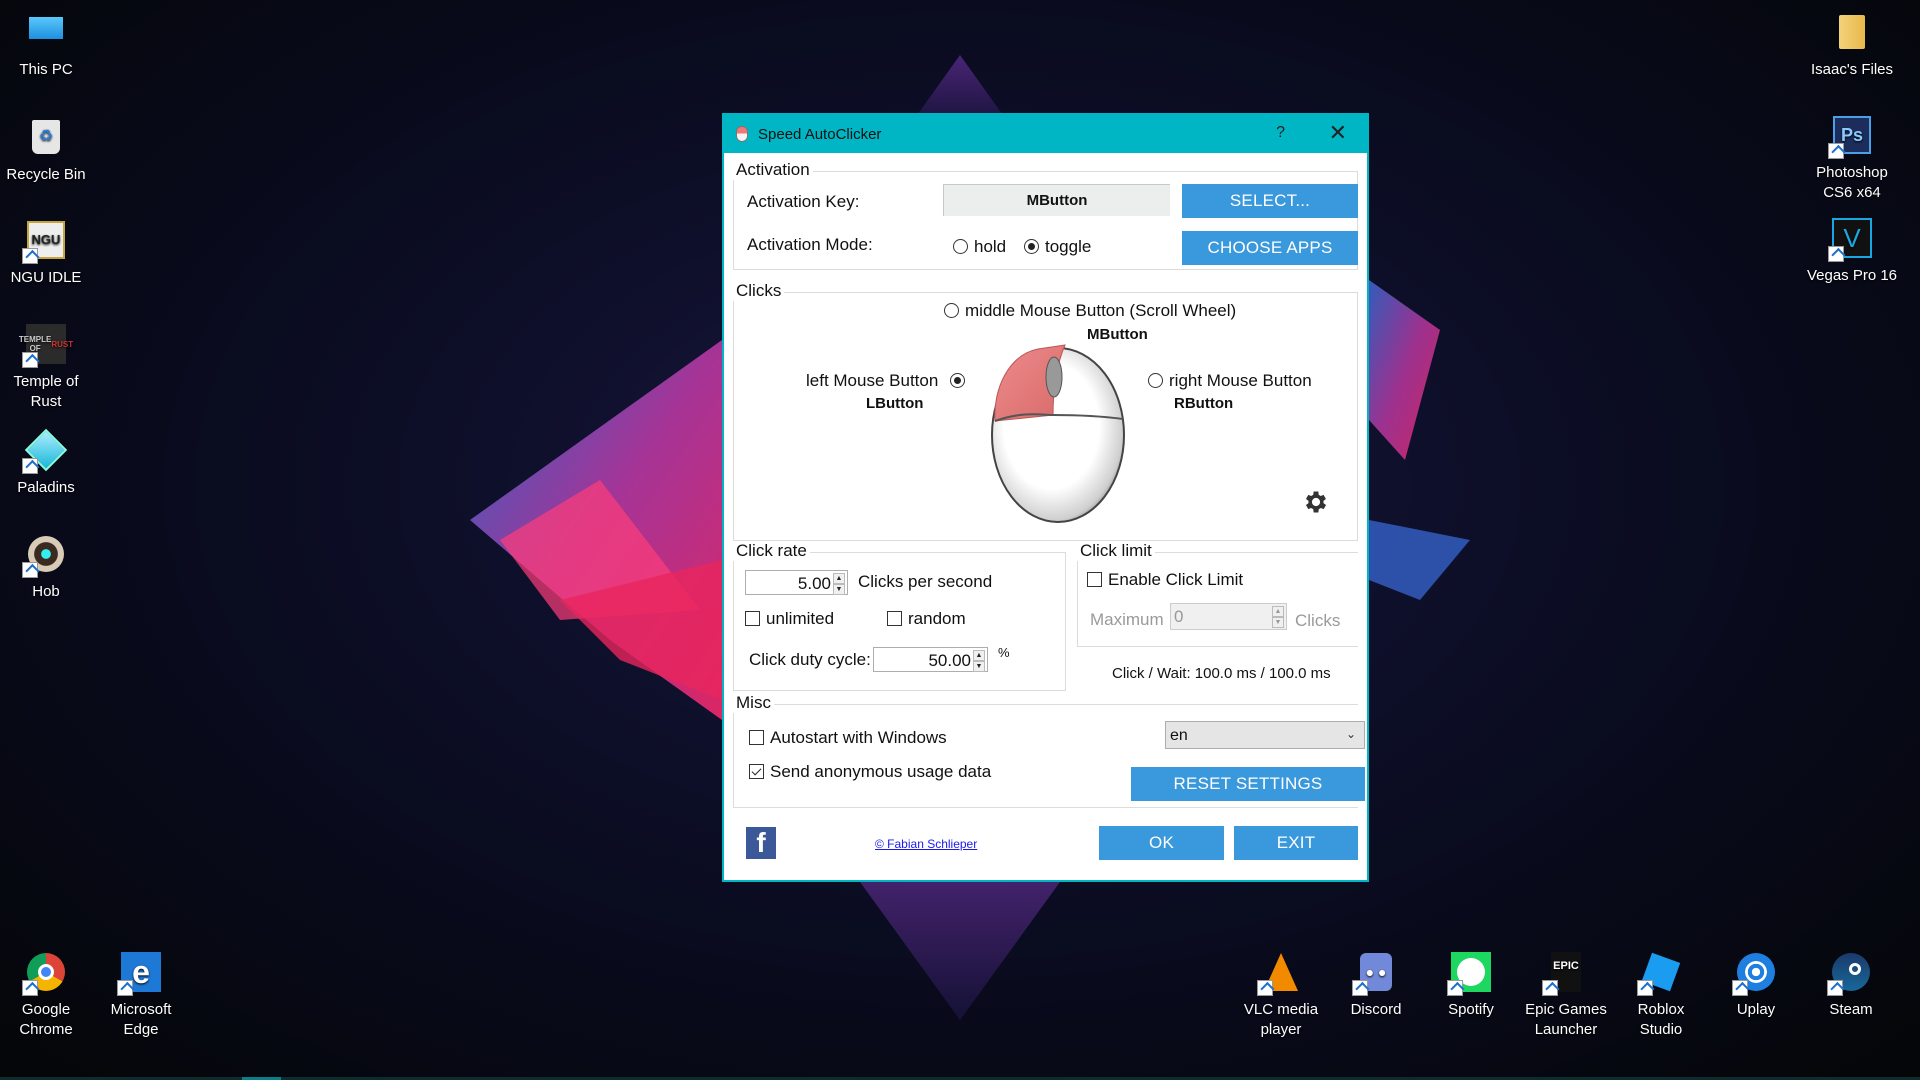 This screenshot has height=1080, width=1920. What do you see at coordinates (140, 973) in the screenshot?
I see `edge-icon: e` at bounding box center [140, 973].